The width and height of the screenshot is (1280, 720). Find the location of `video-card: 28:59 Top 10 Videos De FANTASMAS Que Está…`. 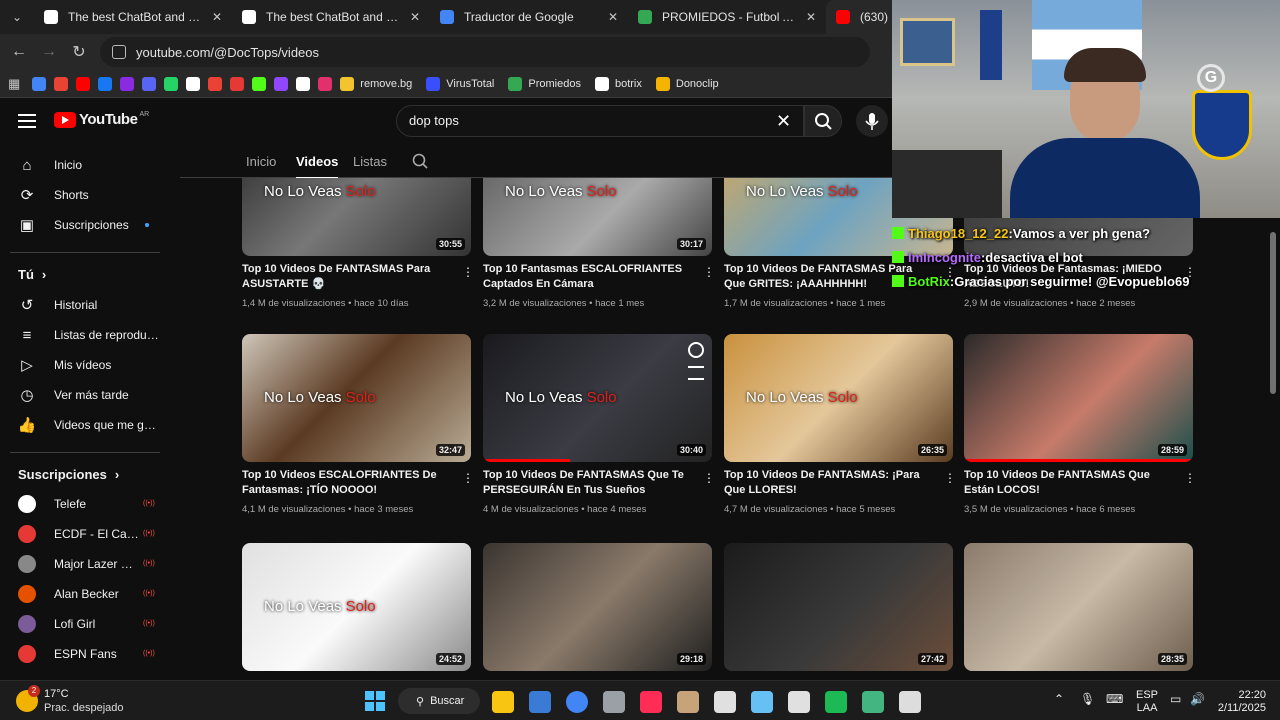

video-card: 28:59 Top 10 Videos De FANTASMAS Que Está… is located at coordinates (1080, 429).